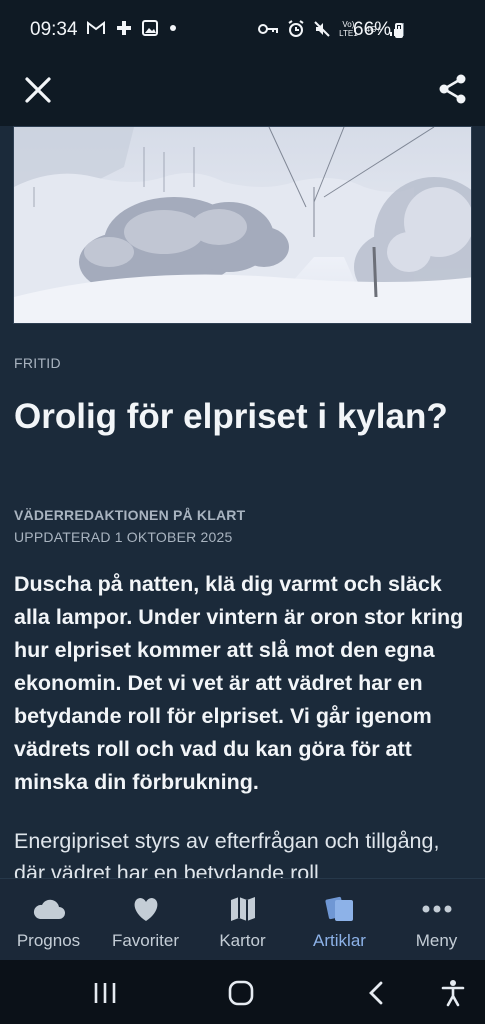  Describe the element at coordinates (268, 29) in the screenshot. I see `key-icon` at that location.